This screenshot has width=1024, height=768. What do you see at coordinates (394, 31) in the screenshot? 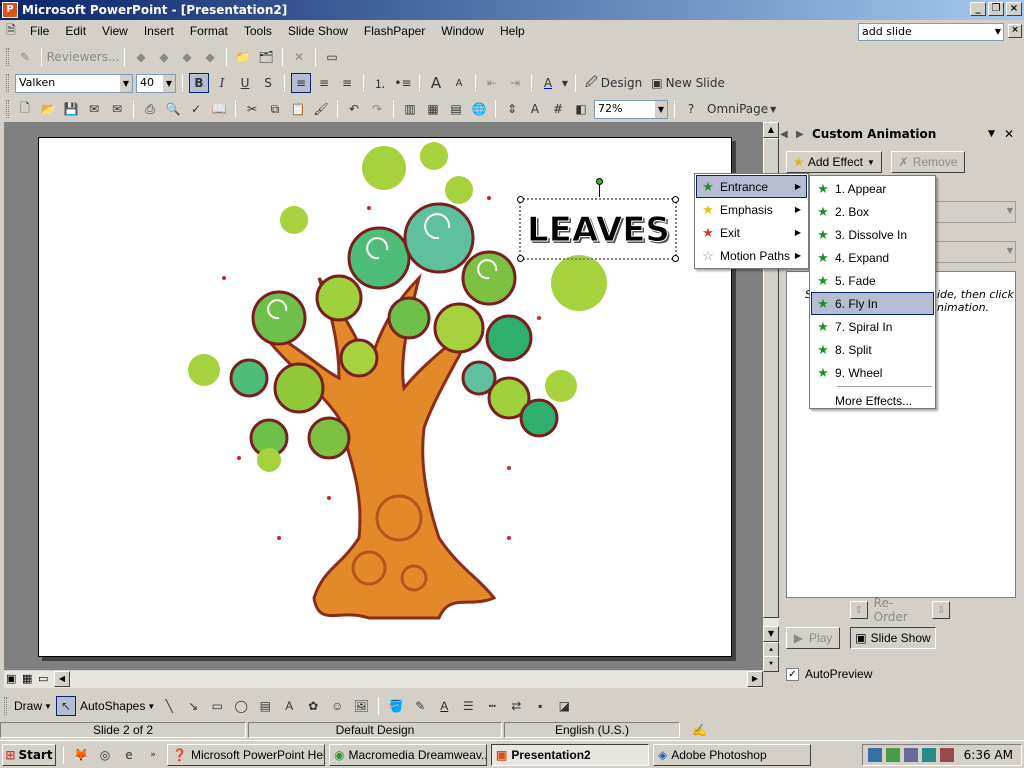
I see `menu-flashpaper: FlashPaper` at bounding box center [394, 31].